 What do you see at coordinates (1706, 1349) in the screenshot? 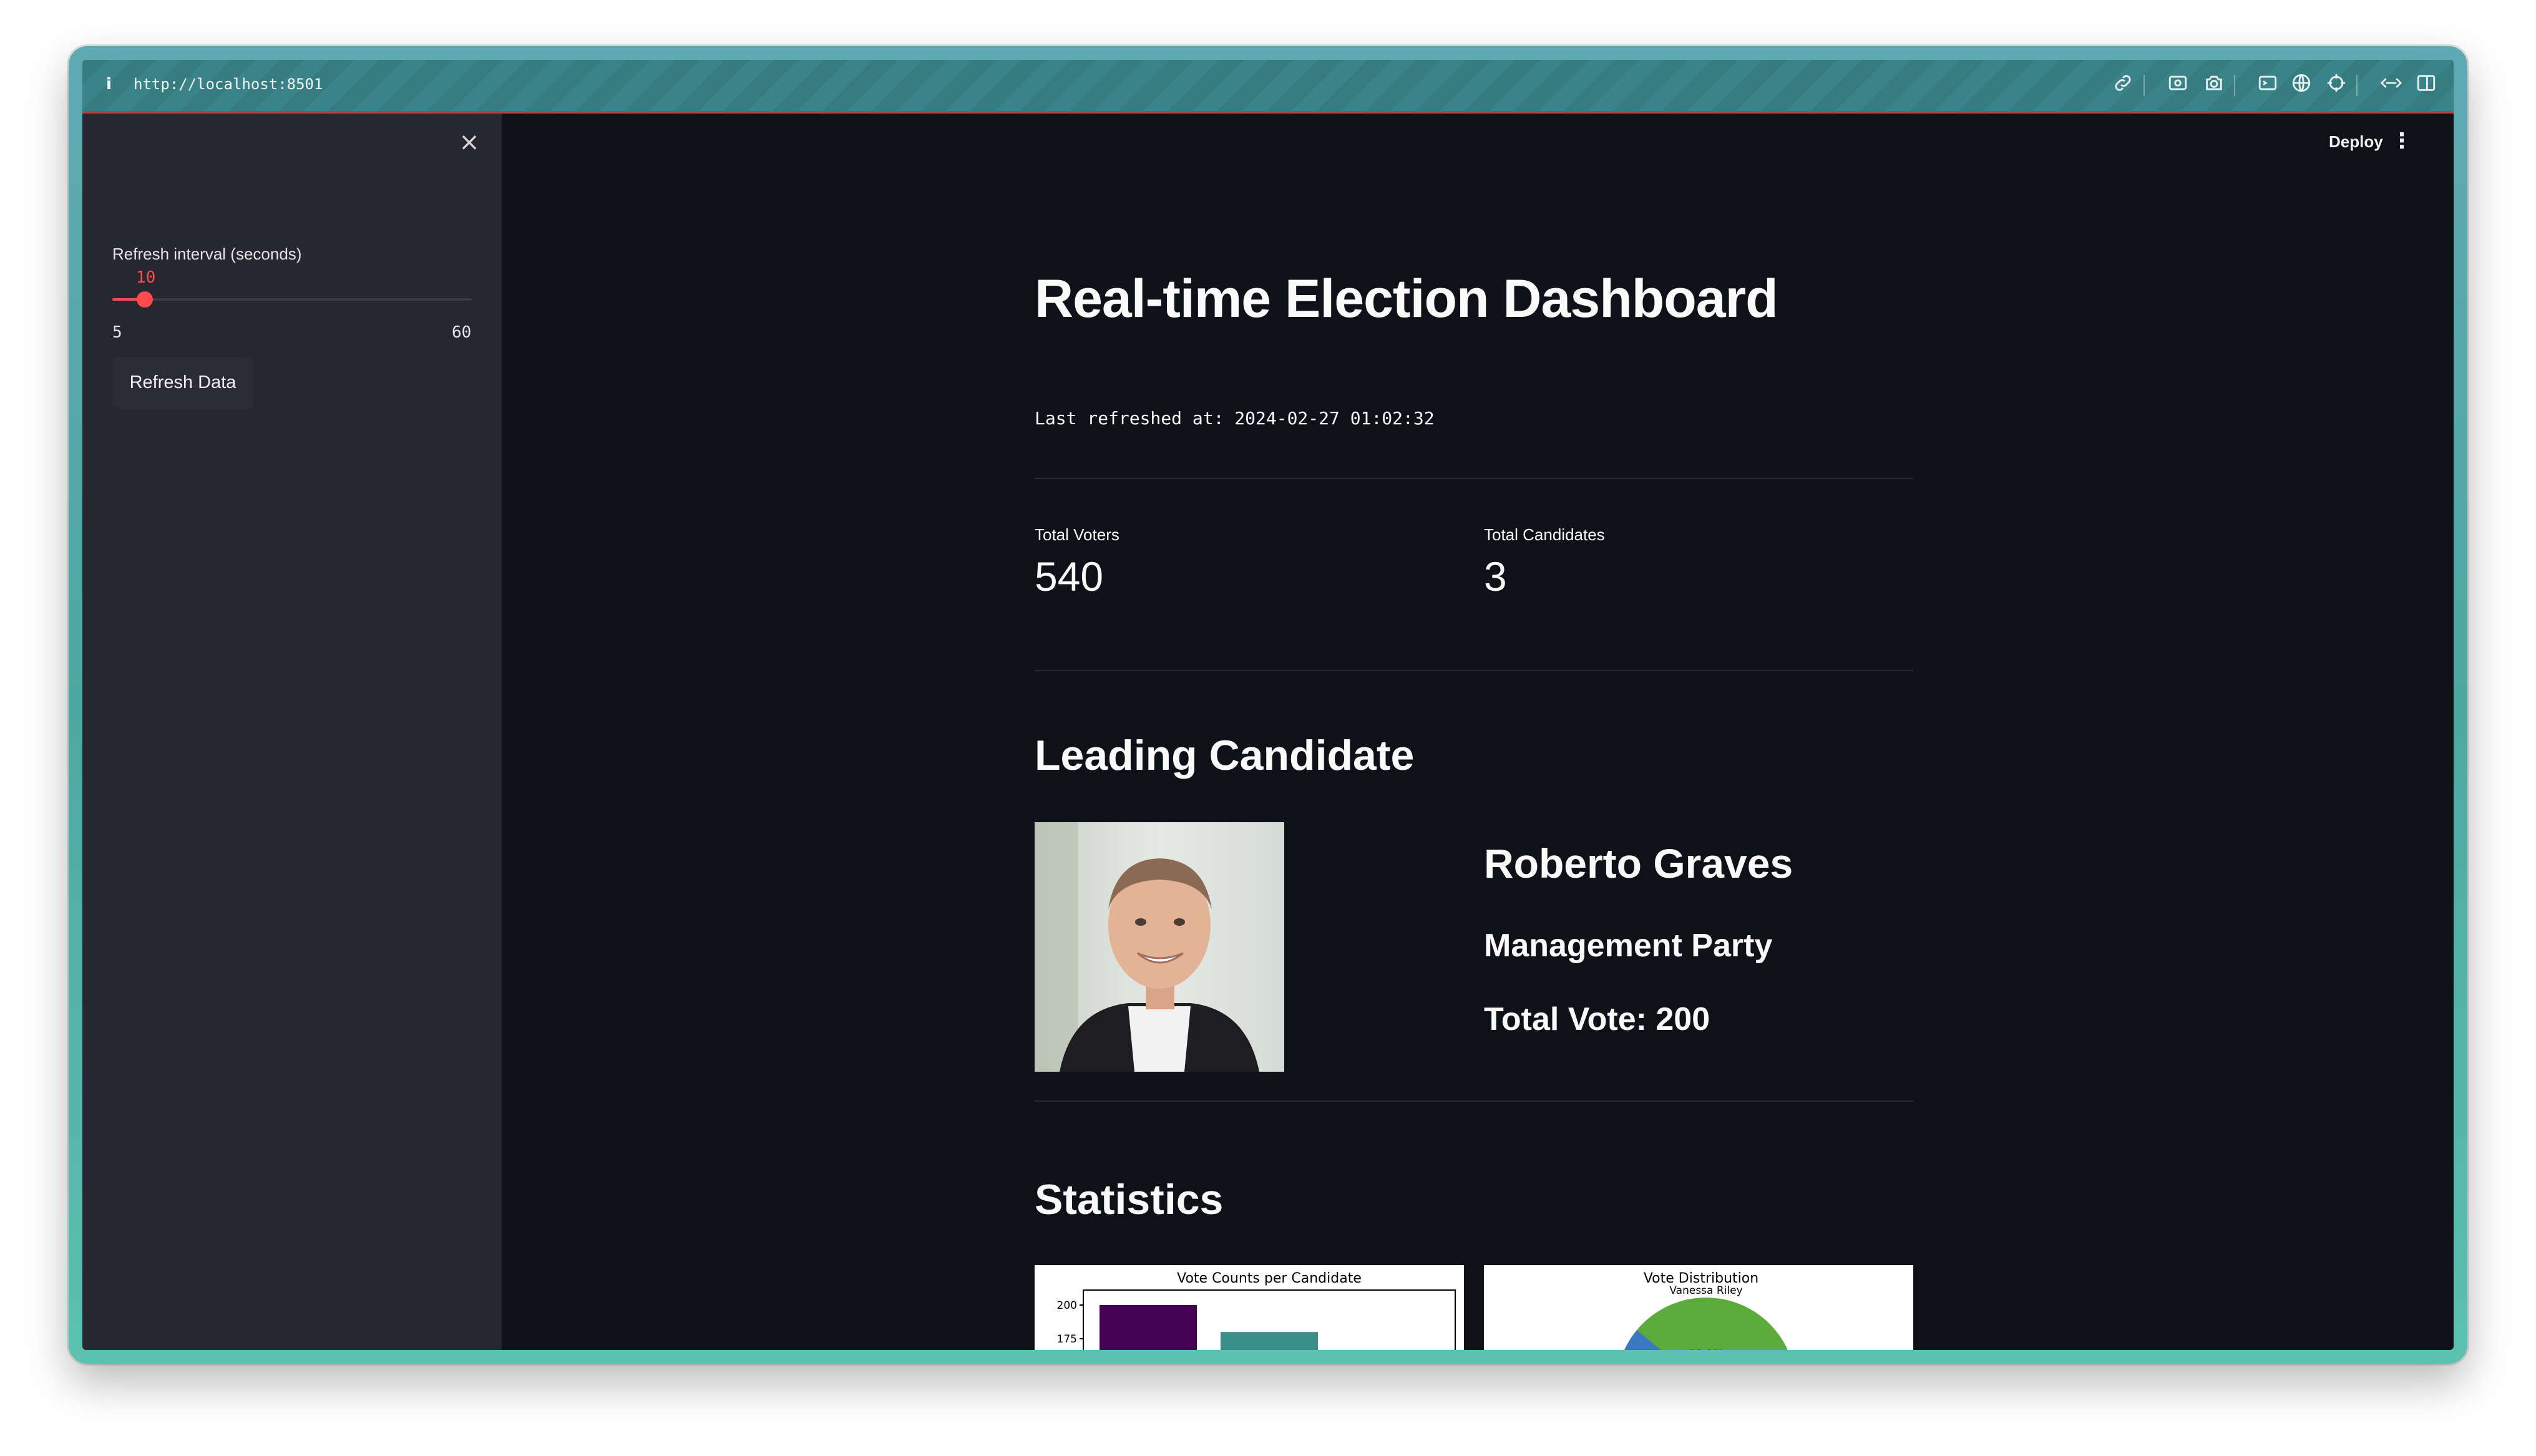
I see `pie-data-label: 29.8%` at bounding box center [1706, 1349].